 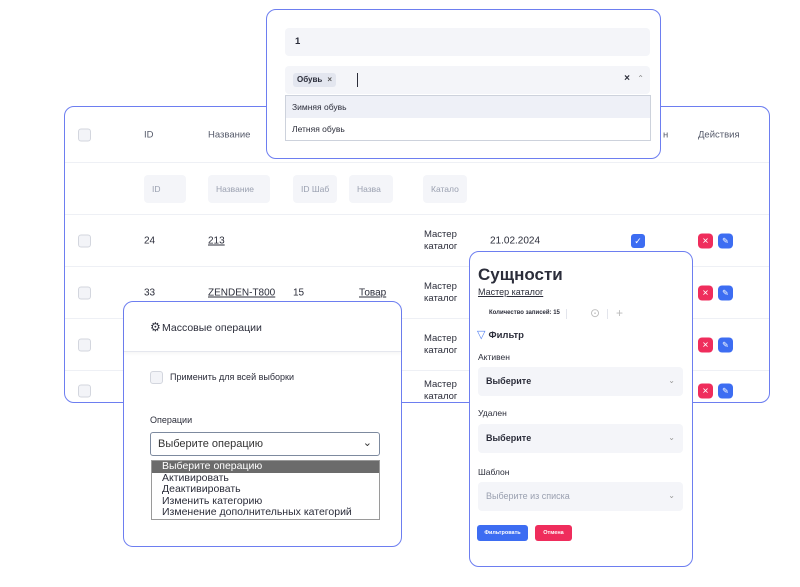 I want to click on table-filter-row: ID Название ID Шаб Назва Катало, so click(x=417, y=189).